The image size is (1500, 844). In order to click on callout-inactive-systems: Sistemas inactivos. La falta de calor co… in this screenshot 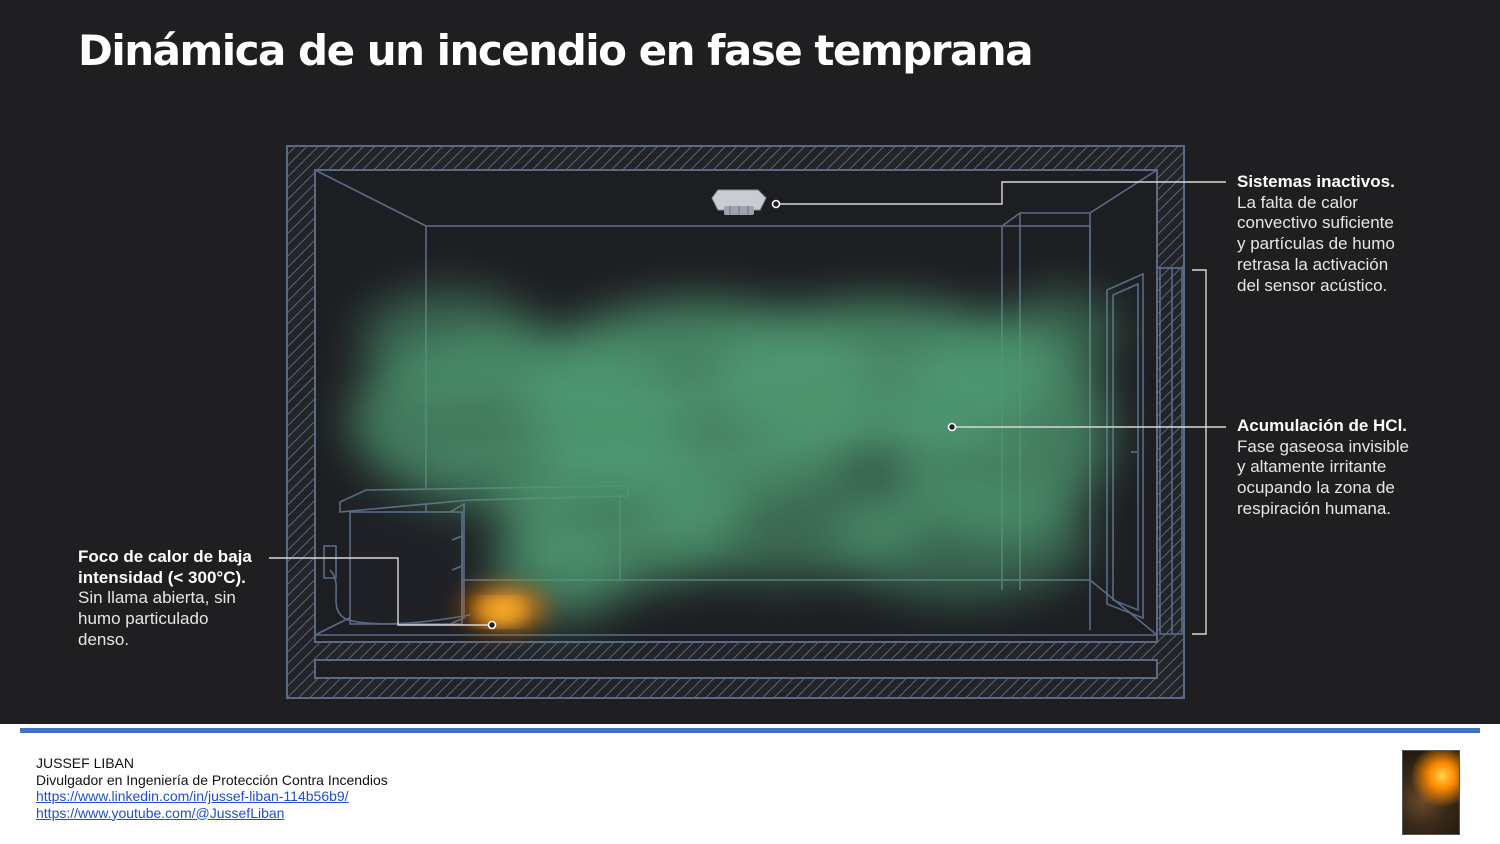, I will do `click(1352, 234)`.